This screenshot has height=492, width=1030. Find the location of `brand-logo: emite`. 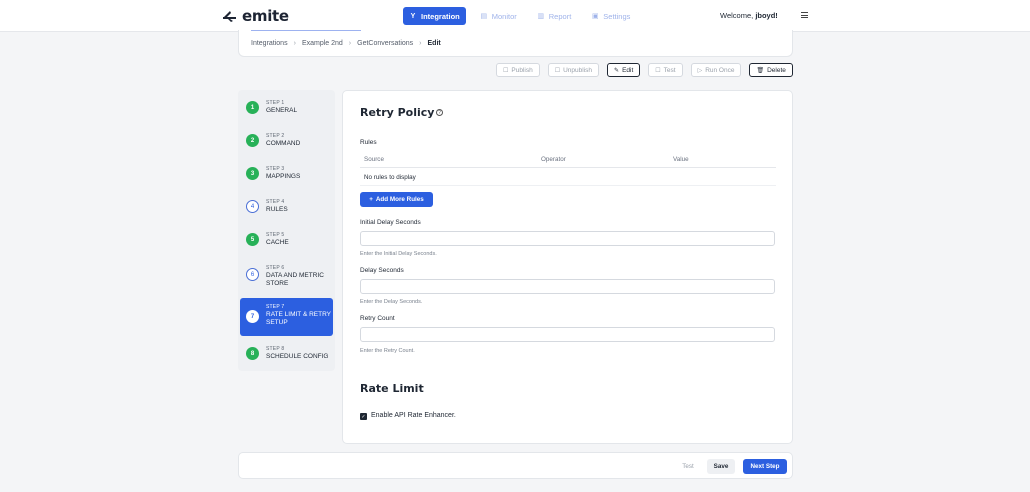

brand-logo: emite is located at coordinates (255, 16).